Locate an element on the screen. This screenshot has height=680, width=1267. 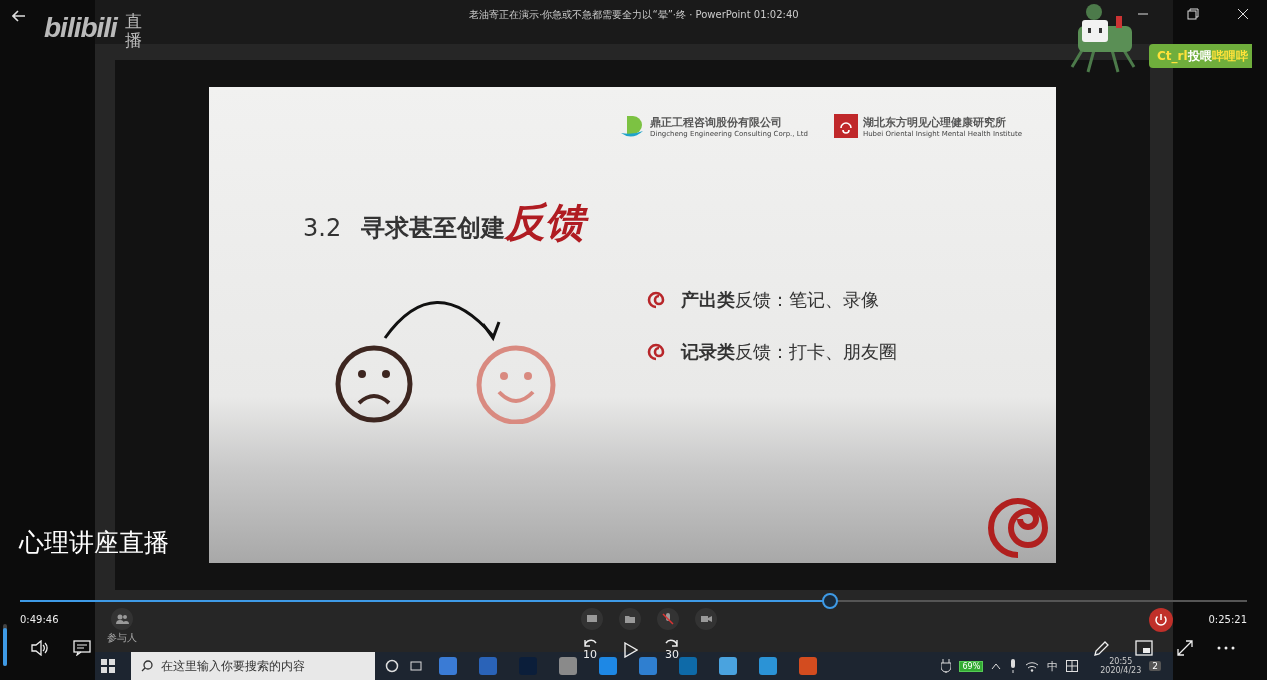
taskbar-search-field: 在这里输入你要搜索的内容 is located at coordinates (253, 666).